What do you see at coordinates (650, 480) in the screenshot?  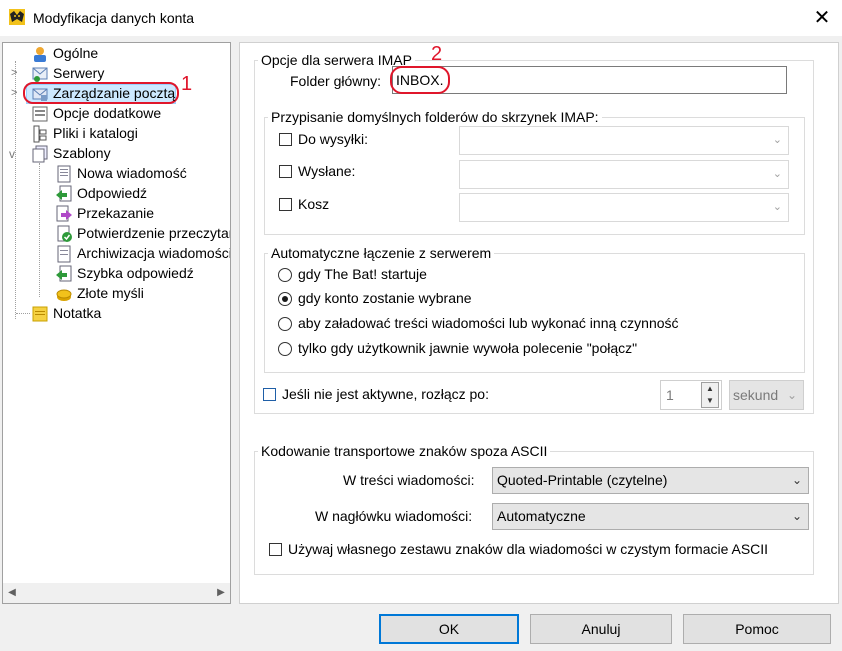 I see `body-encoding-select: Quoted-Printable (czytelne) ⌄` at bounding box center [650, 480].